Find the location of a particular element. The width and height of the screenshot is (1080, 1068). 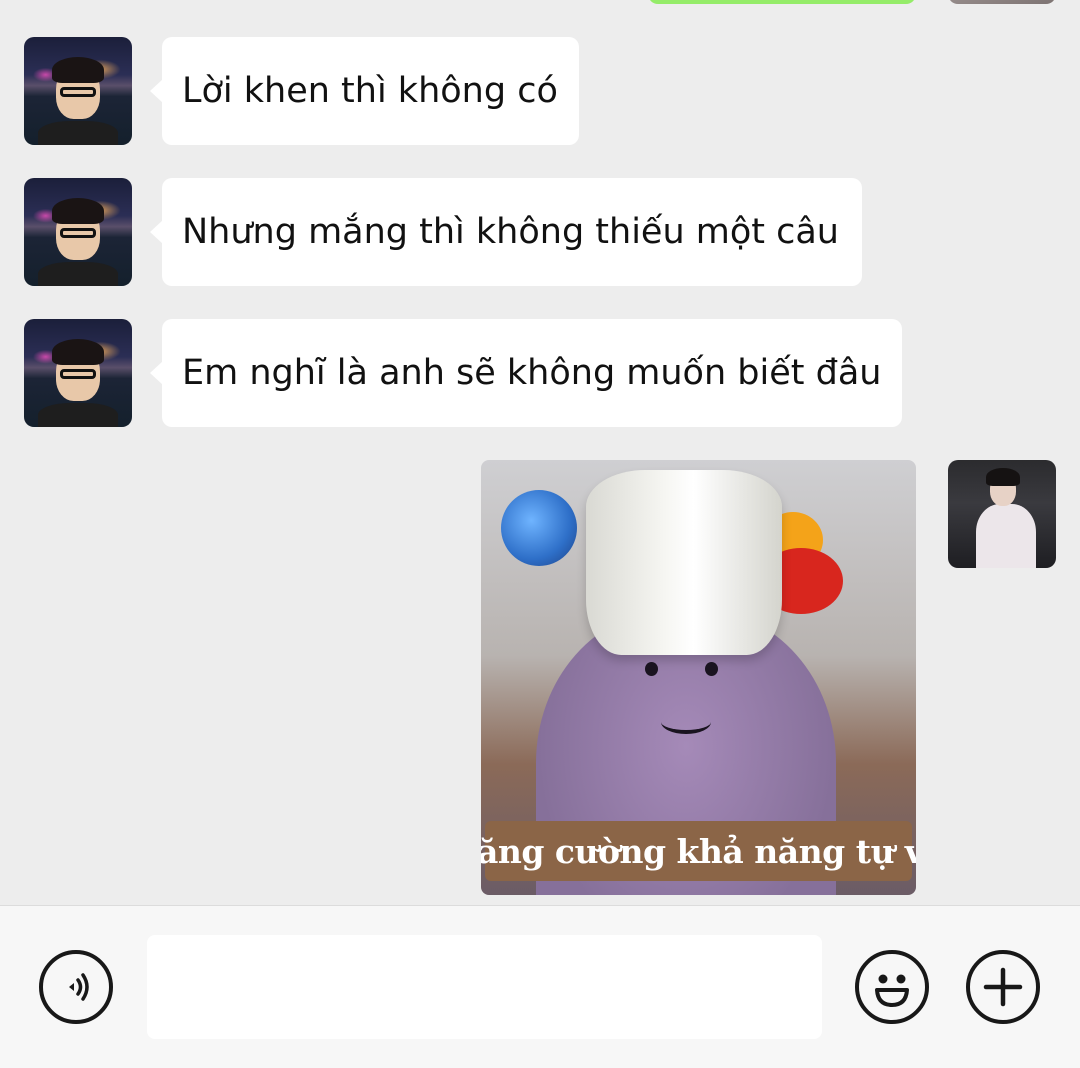

message-text: Em nghĩ là anh sẽ không muốn biết đâu is located at coordinates (532, 373).